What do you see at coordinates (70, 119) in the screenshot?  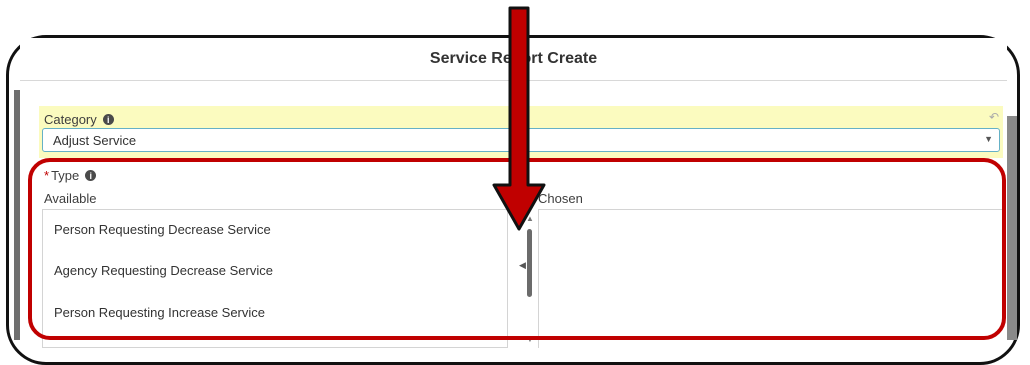 I see `category-label: Category` at bounding box center [70, 119].